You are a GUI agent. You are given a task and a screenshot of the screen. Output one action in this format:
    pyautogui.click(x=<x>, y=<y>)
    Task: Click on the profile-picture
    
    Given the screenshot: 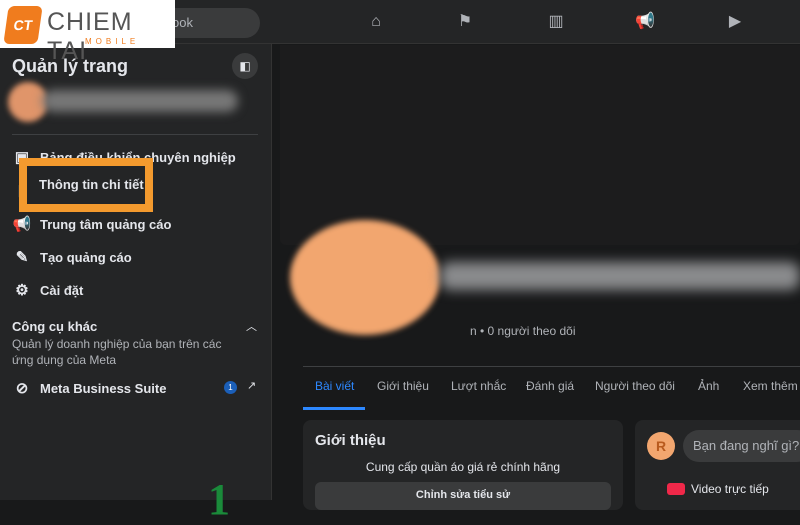 What is the action you would take?
    pyautogui.click(x=365, y=277)
    